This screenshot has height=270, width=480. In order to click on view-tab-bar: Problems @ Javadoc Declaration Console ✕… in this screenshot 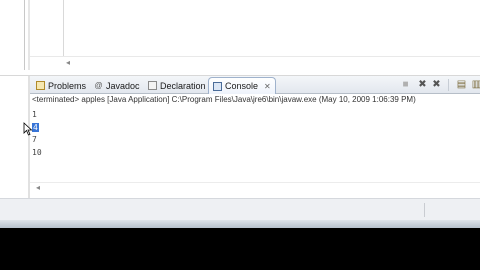, I will do `click(255, 85)`.